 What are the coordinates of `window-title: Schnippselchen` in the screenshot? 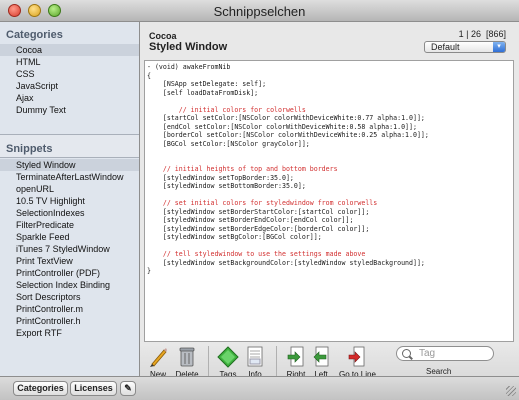 It's located at (259, 11).